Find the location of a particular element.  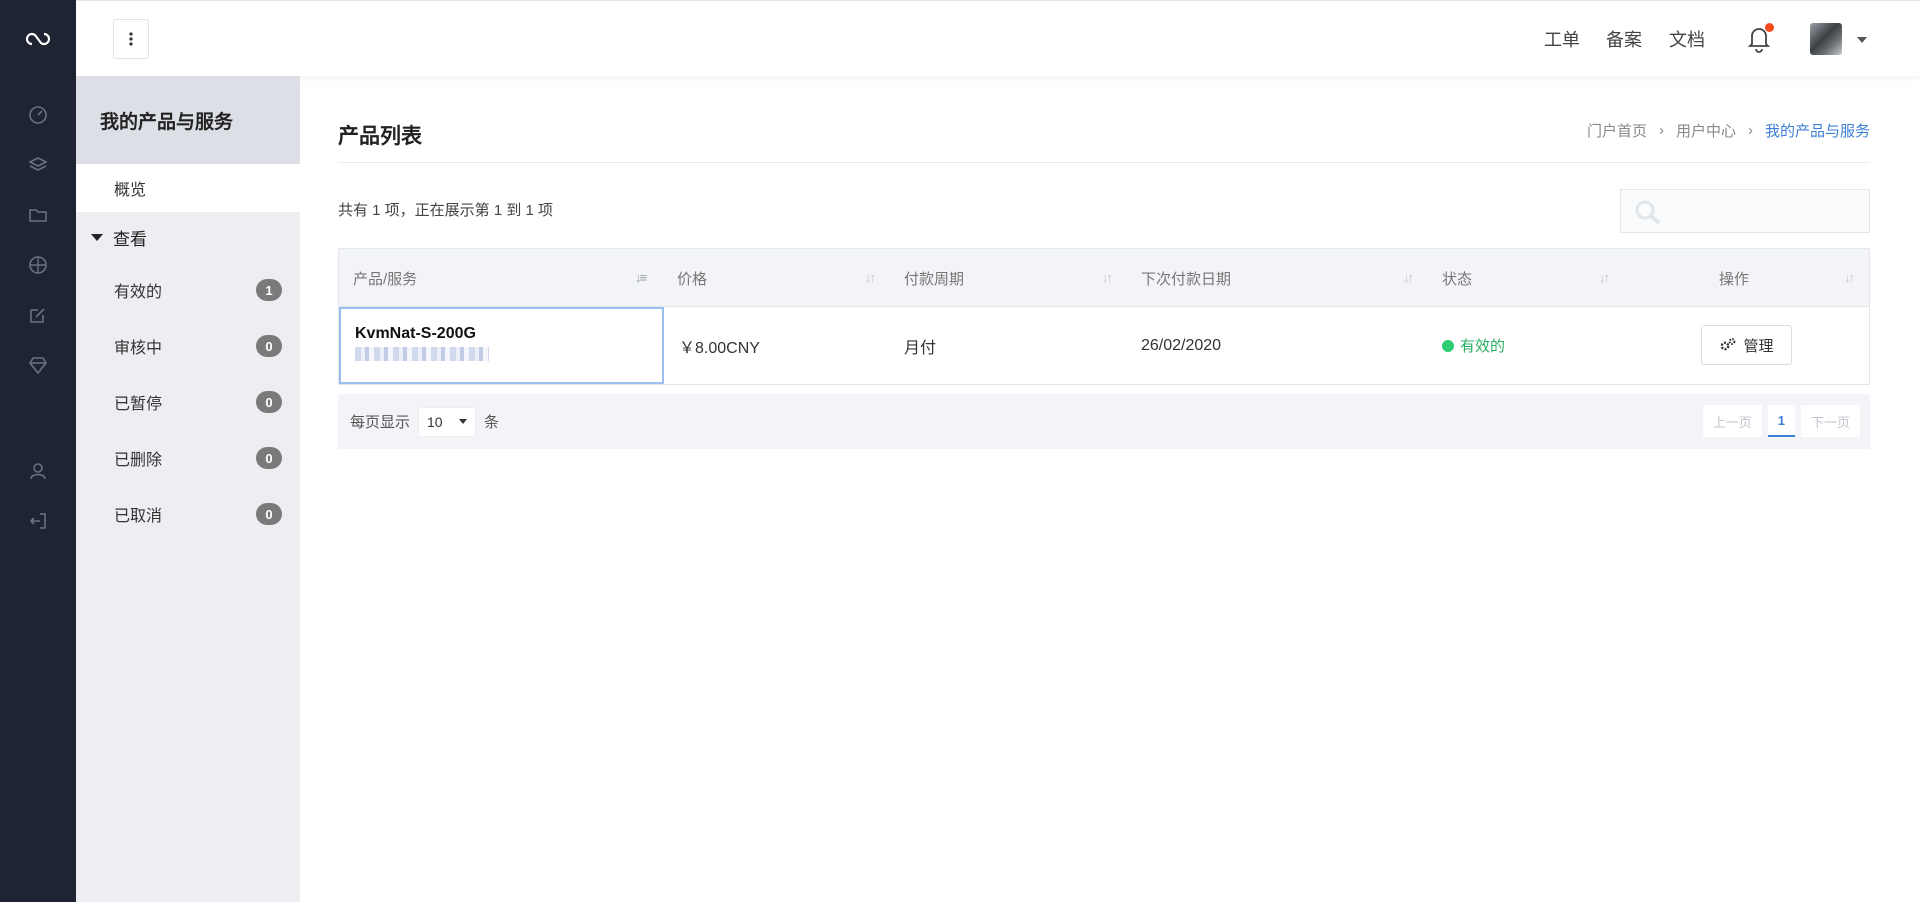

breadcrumb-current: 我的产品与服务 is located at coordinates (1817, 131).